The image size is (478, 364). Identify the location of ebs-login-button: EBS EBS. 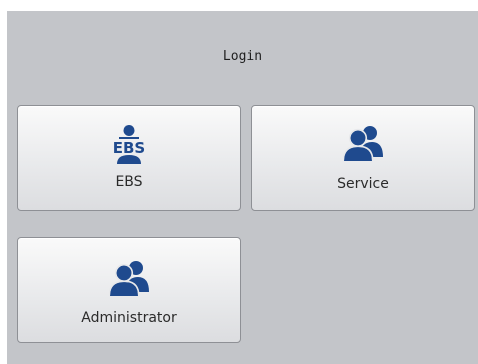
(129, 158).